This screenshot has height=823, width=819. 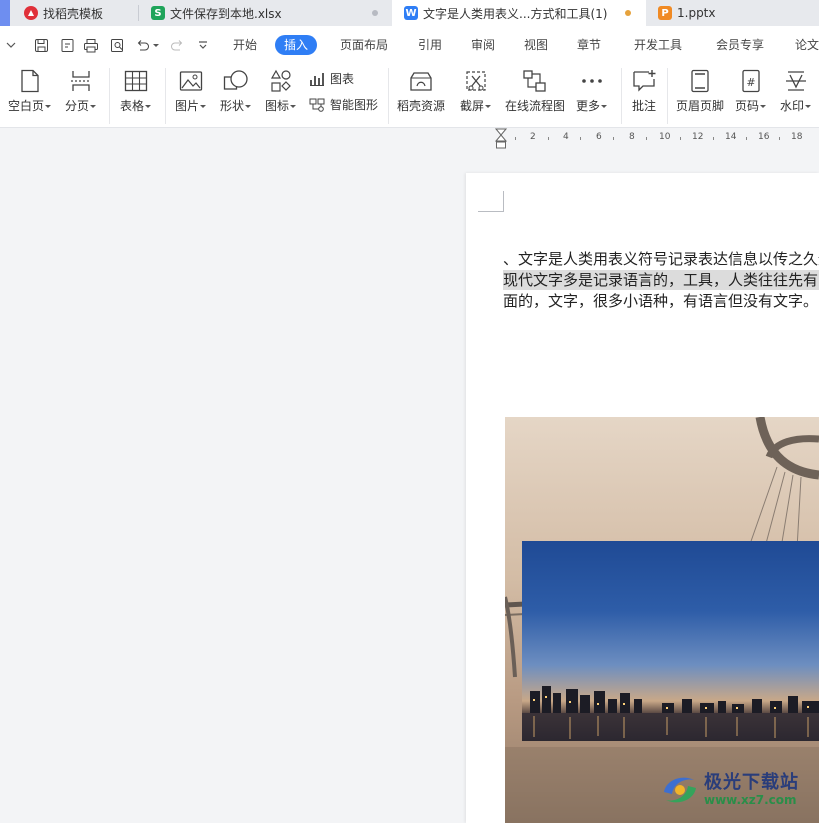 What do you see at coordinates (807, 45) in the screenshot?
I see `menu-paper: 论文` at bounding box center [807, 45].